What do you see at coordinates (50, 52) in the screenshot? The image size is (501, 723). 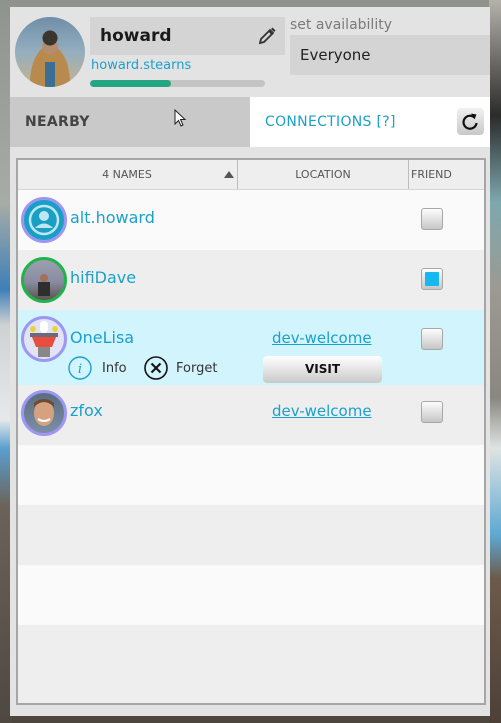 I see `my-avatar` at bounding box center [50, 52].